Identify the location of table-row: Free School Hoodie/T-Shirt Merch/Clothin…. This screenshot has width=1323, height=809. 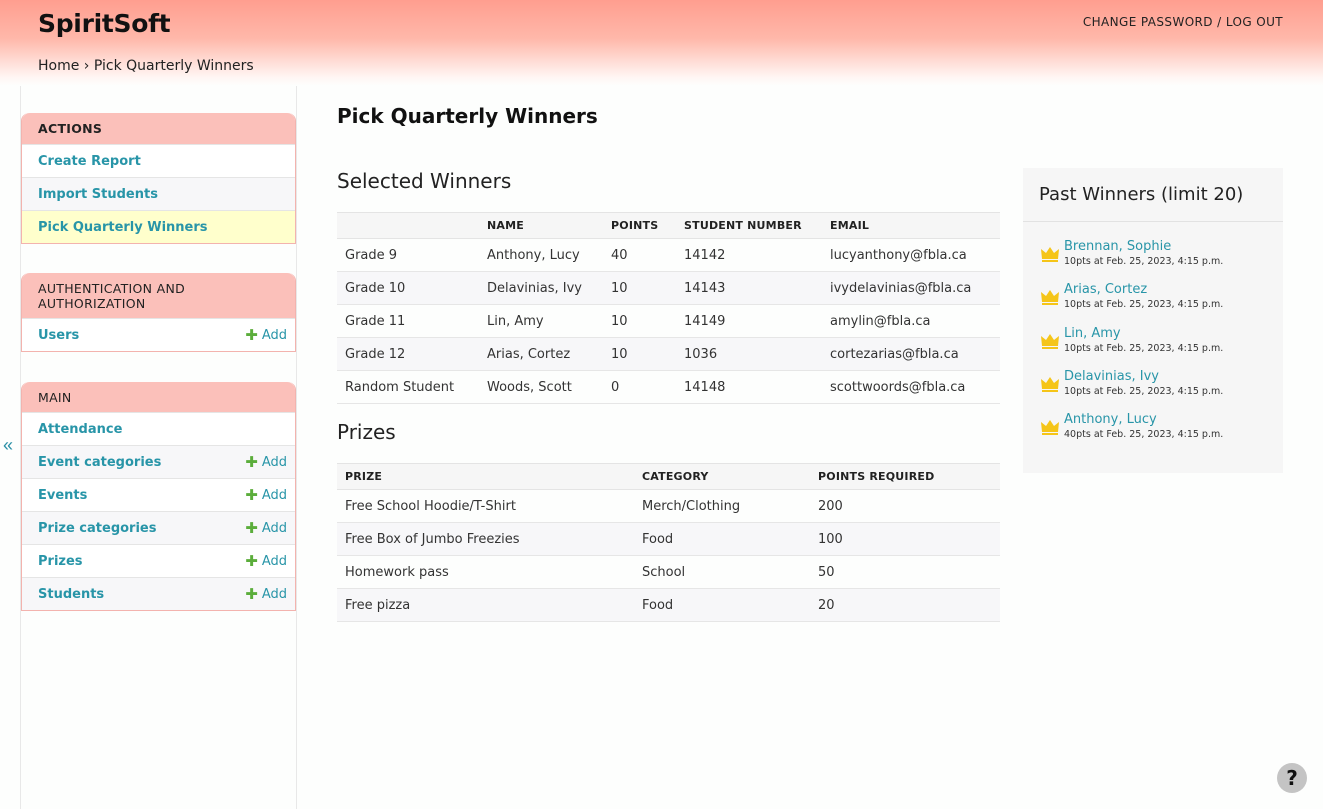
(668, 506).